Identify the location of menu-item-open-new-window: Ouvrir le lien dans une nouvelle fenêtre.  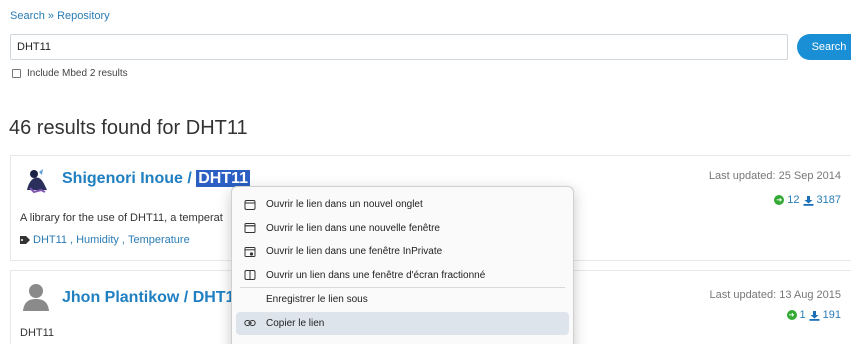
(402, 229).